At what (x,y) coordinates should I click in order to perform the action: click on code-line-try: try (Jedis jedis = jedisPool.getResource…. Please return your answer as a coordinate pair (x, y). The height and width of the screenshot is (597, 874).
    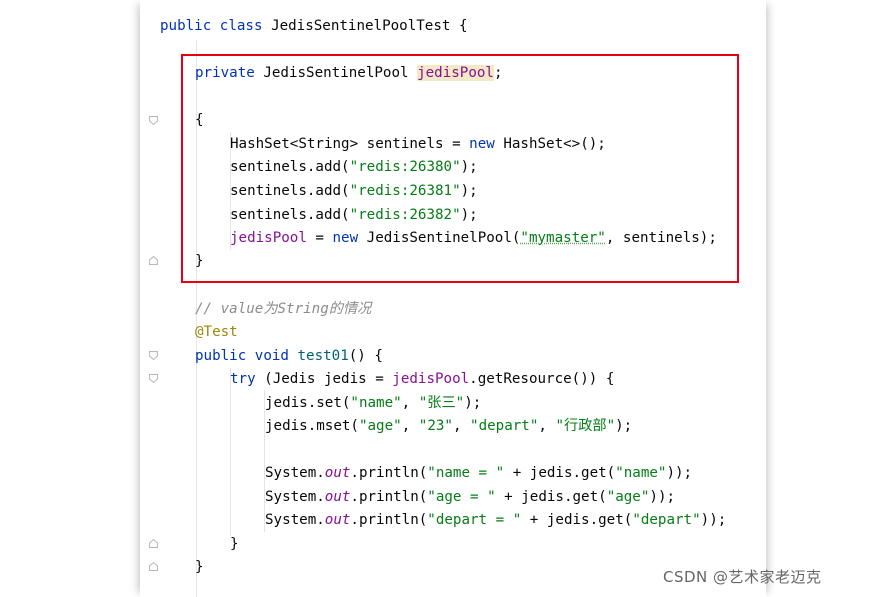
    Looking at the image, I should click on (422, 379).